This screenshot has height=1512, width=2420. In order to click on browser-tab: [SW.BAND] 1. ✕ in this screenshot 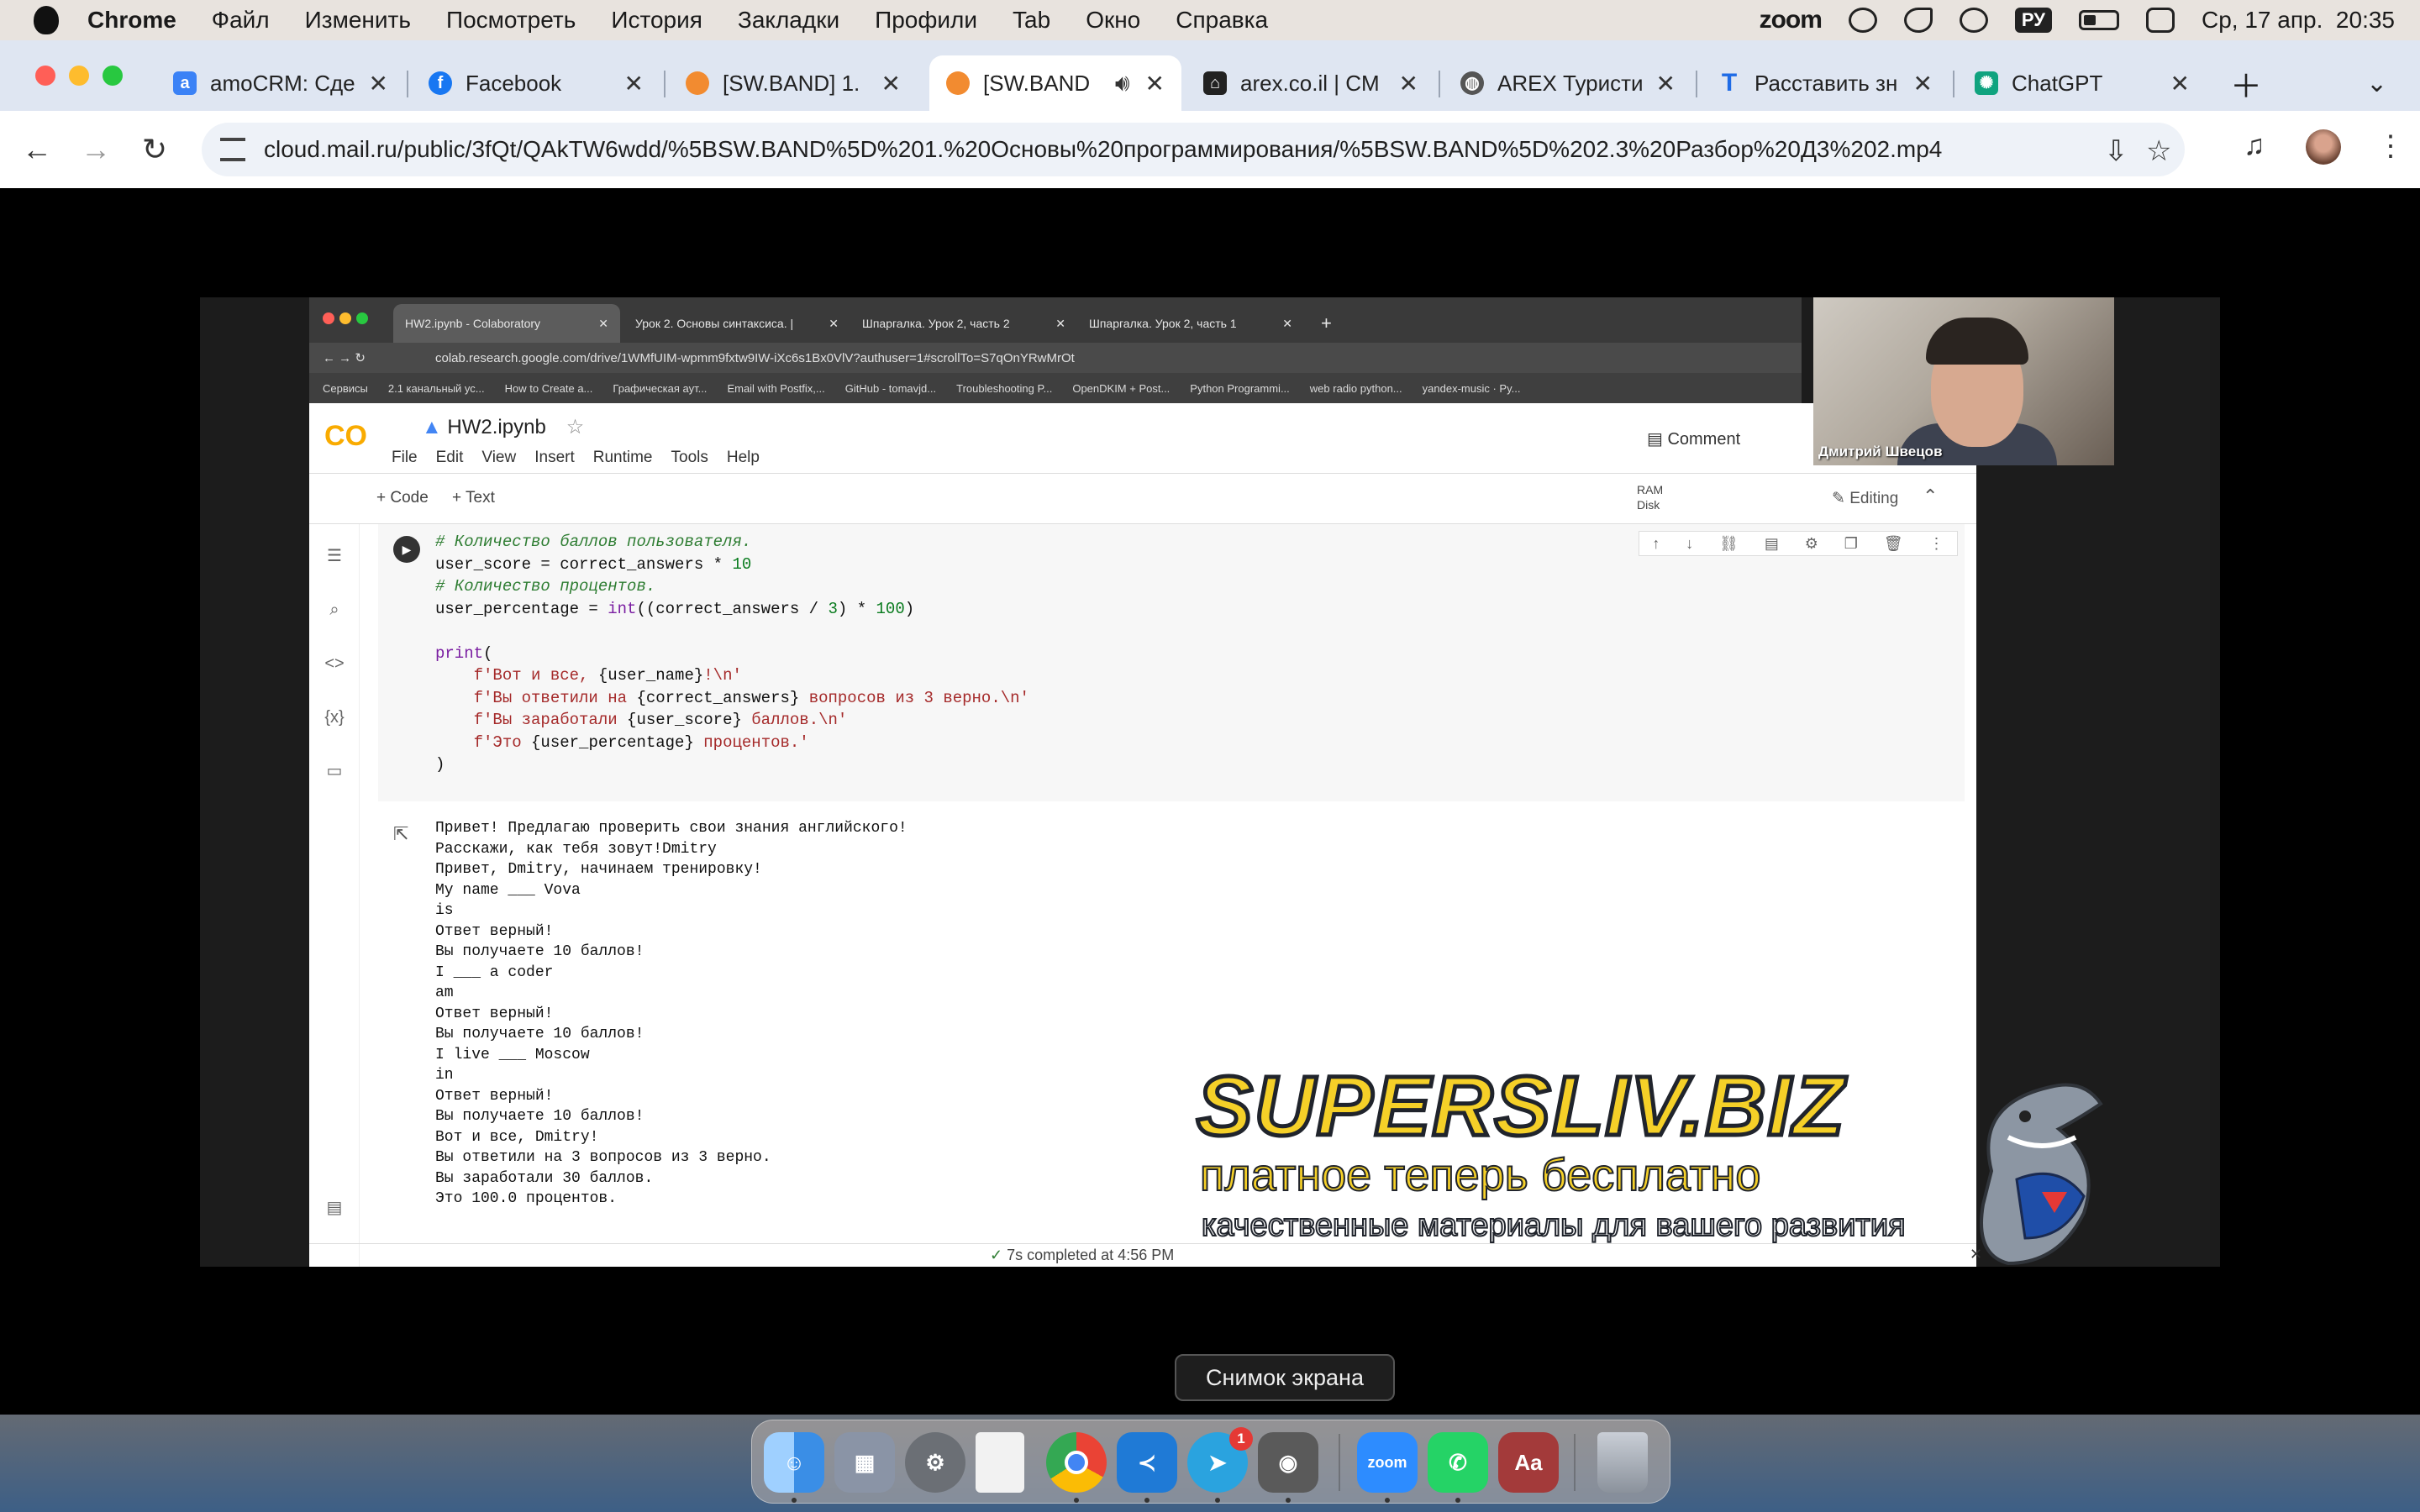, I will do `click(794, 83)`.